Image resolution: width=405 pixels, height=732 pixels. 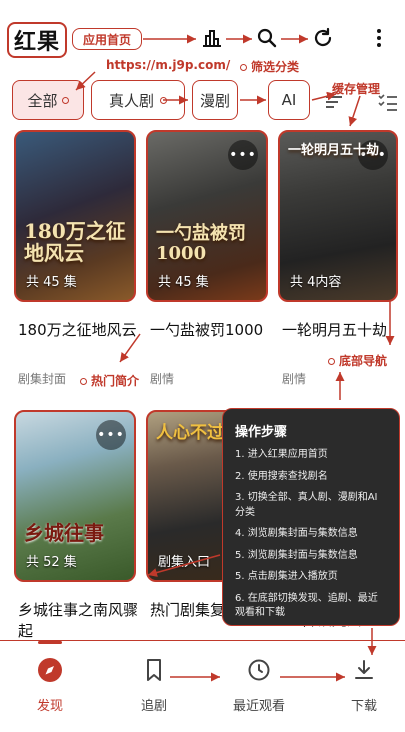 I want to click on tab-ai-label: AI, so click(x=289, y=100).